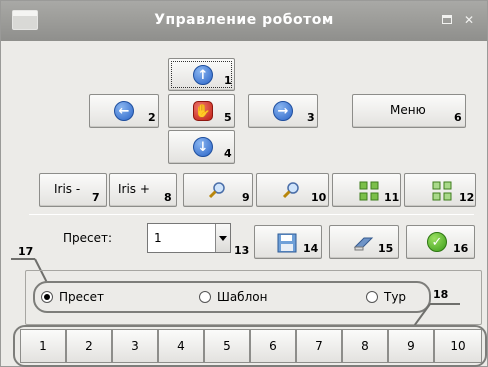  Describe the element at coordinates (134, 189) in the screenshot. I see `iris-plus-label: Iris +` at that location.